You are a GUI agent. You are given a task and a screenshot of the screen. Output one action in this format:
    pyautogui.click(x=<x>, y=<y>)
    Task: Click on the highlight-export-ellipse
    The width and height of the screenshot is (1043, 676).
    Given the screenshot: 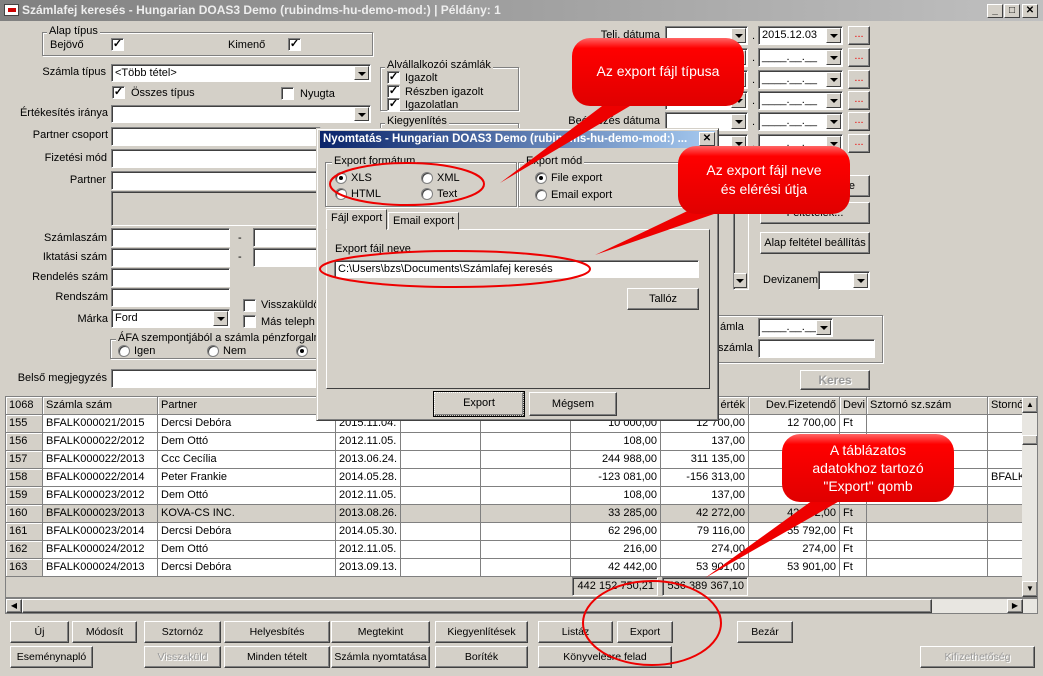 What is the action you would take?
    pyautogui.click(x=652, y=623)
    